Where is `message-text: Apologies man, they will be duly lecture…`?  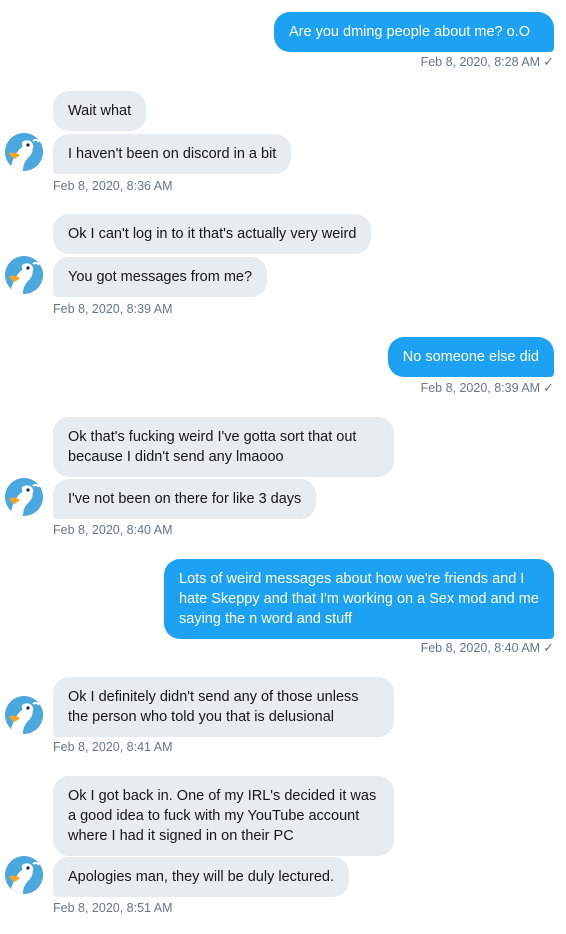 message-text: Apologies man, they will be duly lecture… is located at coordinates (201, 877).